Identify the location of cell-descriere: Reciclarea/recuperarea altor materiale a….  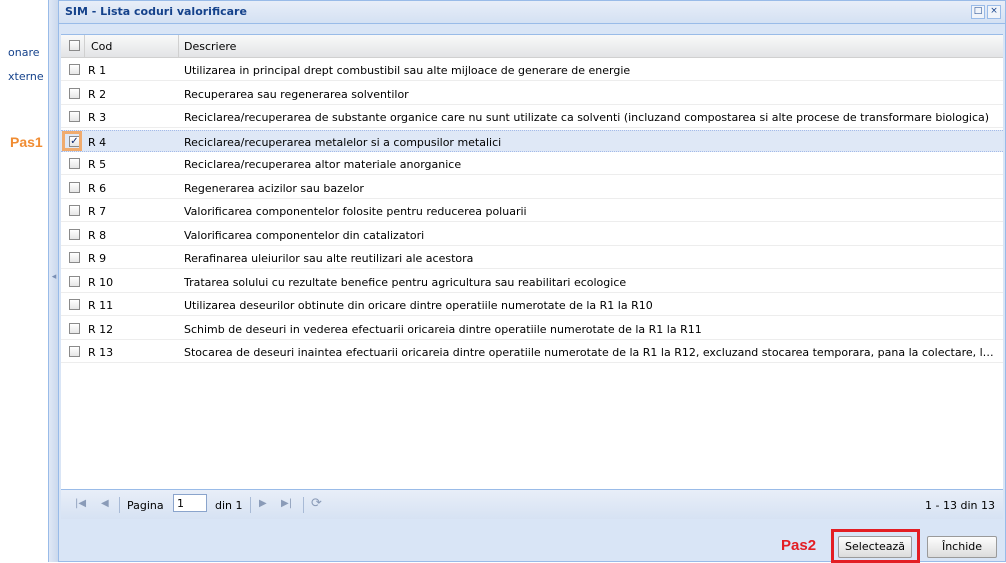
(323, 164).